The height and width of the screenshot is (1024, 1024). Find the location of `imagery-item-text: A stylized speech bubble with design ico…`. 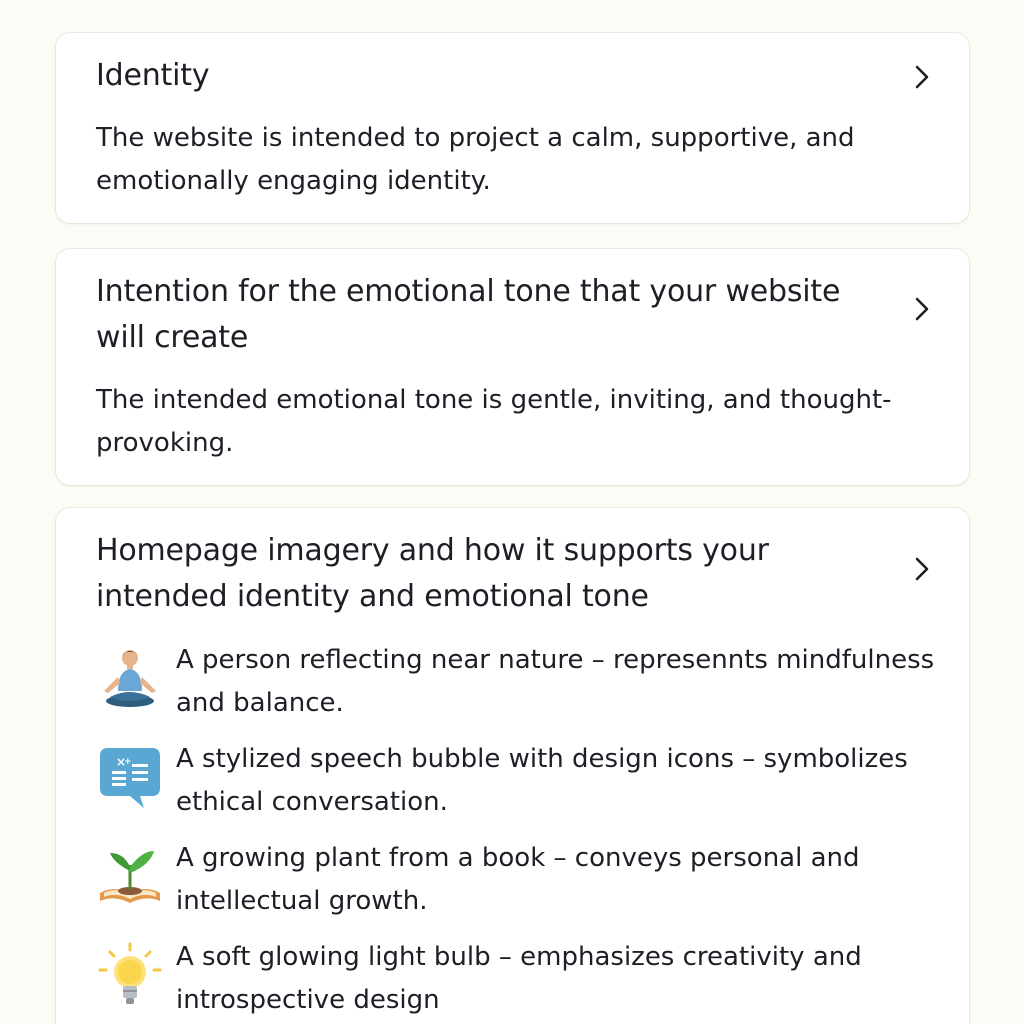

imagery-item-text: A stylized speech bubble with design ico… is located at coordinates (542, 780).